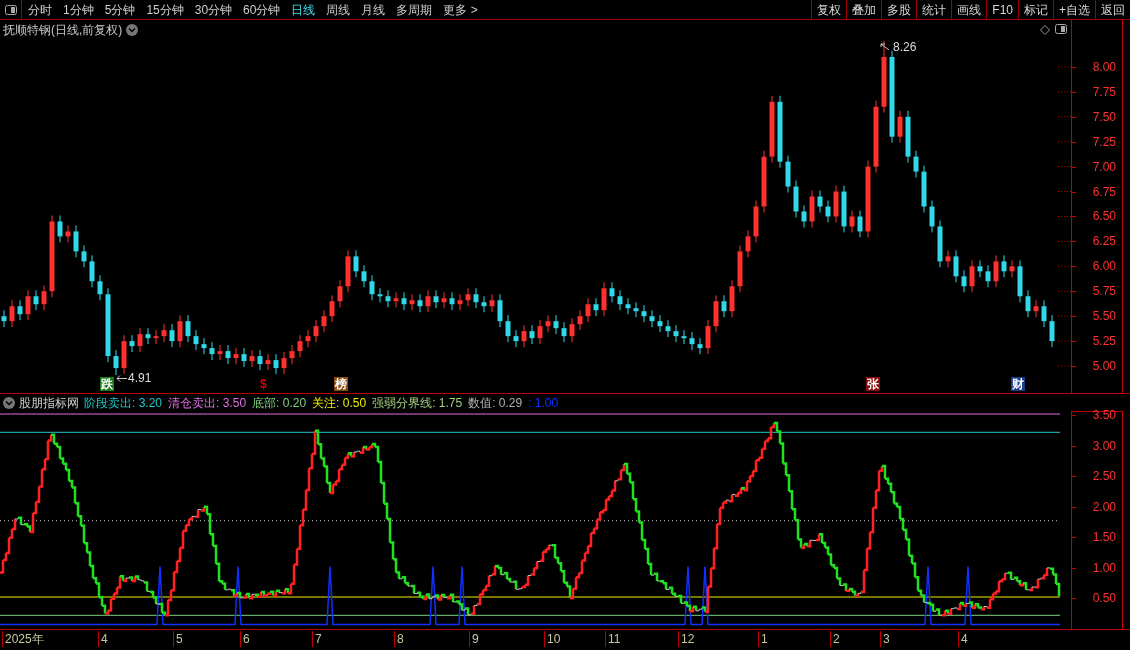  Describe the element at coordinates (1045, 30) in the screenshot. I see `diamond-icon` at that location.